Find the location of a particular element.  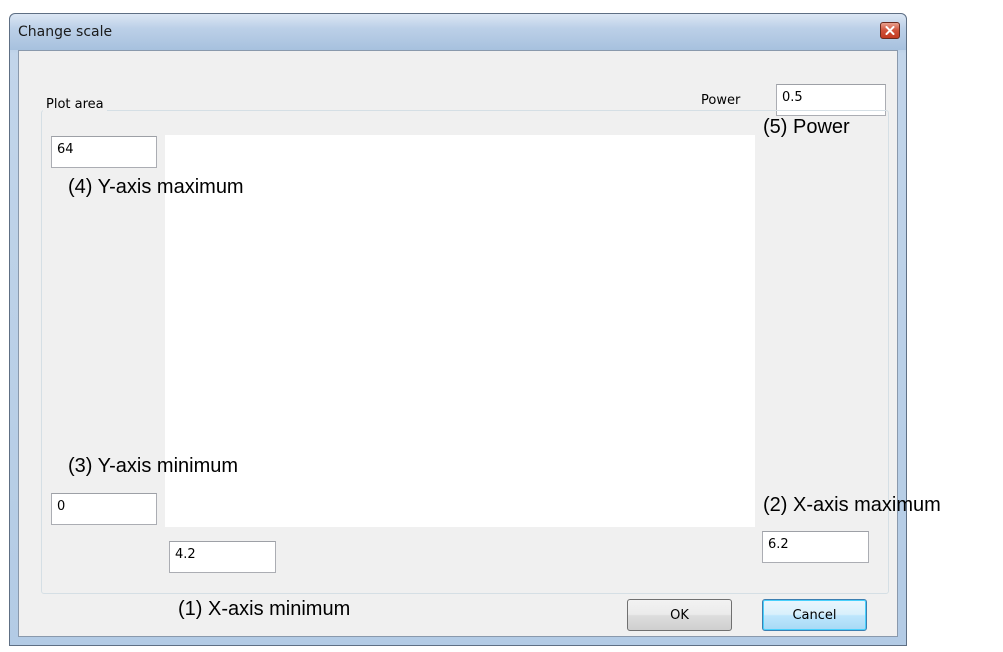

x-min-input: 4.2 is located at coordinates (222, 557).